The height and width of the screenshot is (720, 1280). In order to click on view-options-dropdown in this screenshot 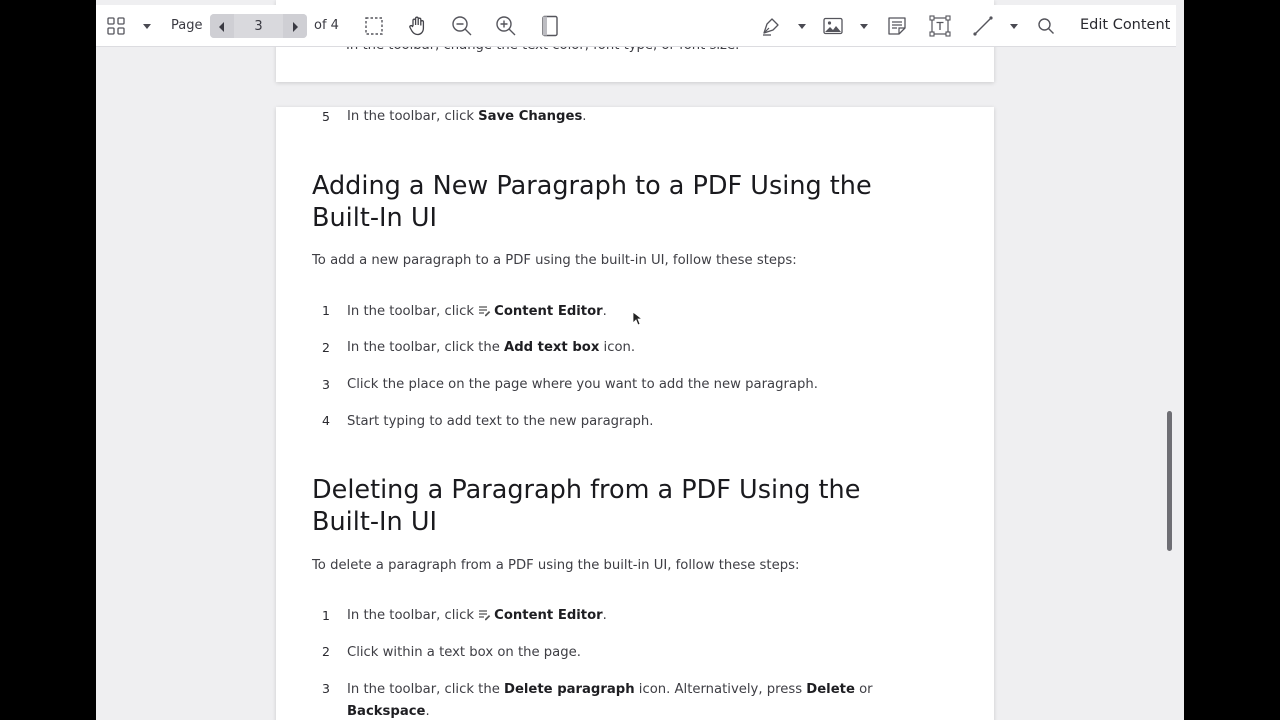, I will do `click(147, 26)`.